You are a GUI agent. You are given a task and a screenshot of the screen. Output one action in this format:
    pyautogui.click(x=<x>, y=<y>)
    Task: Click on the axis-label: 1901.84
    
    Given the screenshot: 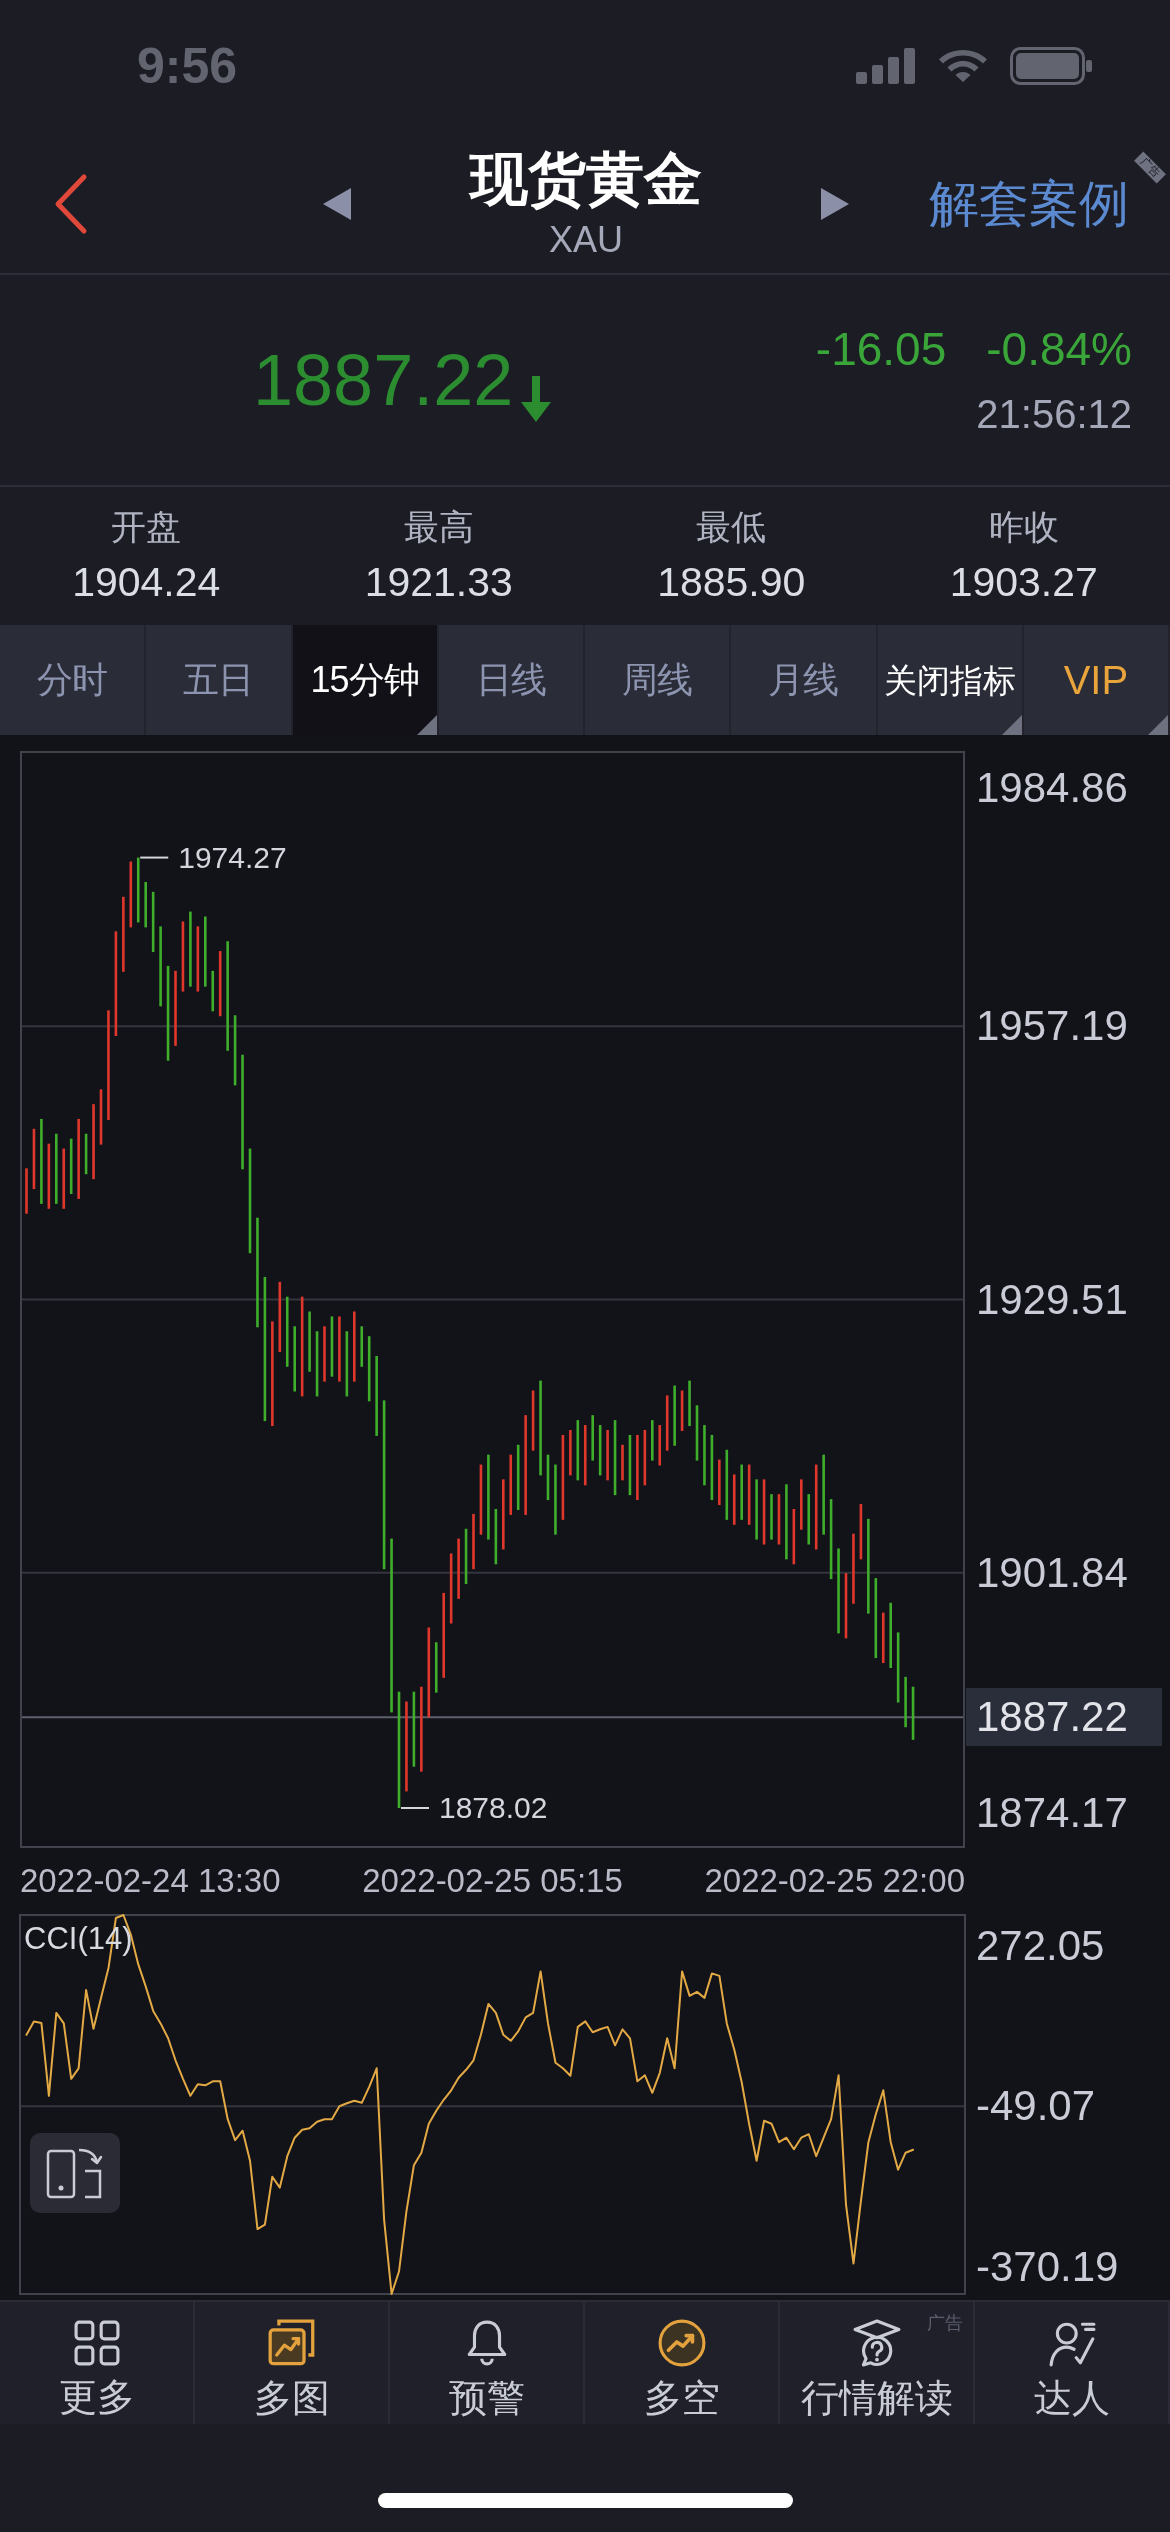 What is the action you would take?
    pyautogui.click(x=1052, y=1572)
    